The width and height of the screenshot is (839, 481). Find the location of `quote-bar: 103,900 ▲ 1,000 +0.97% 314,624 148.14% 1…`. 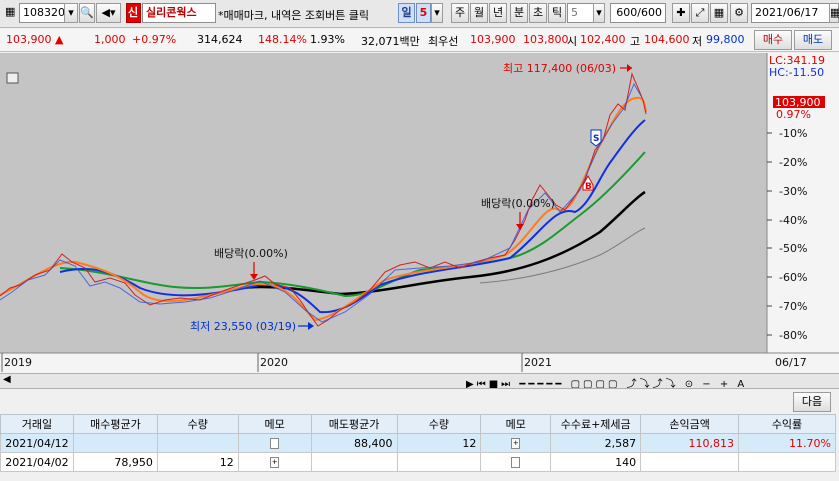

quote-bar: 103,900 ▲ 1,000 +0.97% 314,624 148.14% 1… is located at coordinates (419, 40).